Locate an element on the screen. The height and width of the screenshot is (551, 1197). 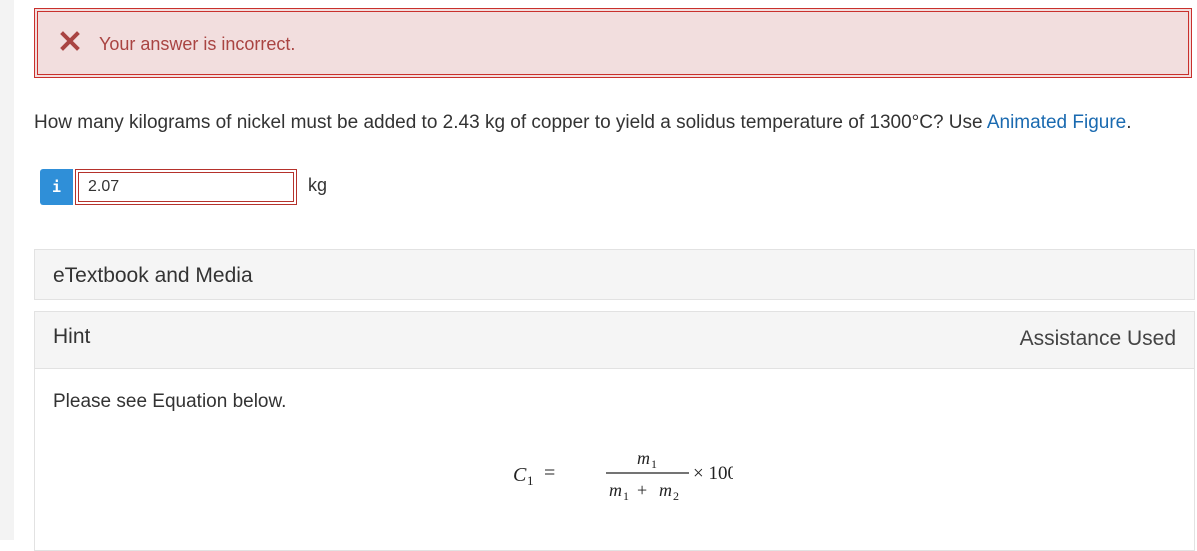
x-mark-icon is located at coordinates (70, 41).